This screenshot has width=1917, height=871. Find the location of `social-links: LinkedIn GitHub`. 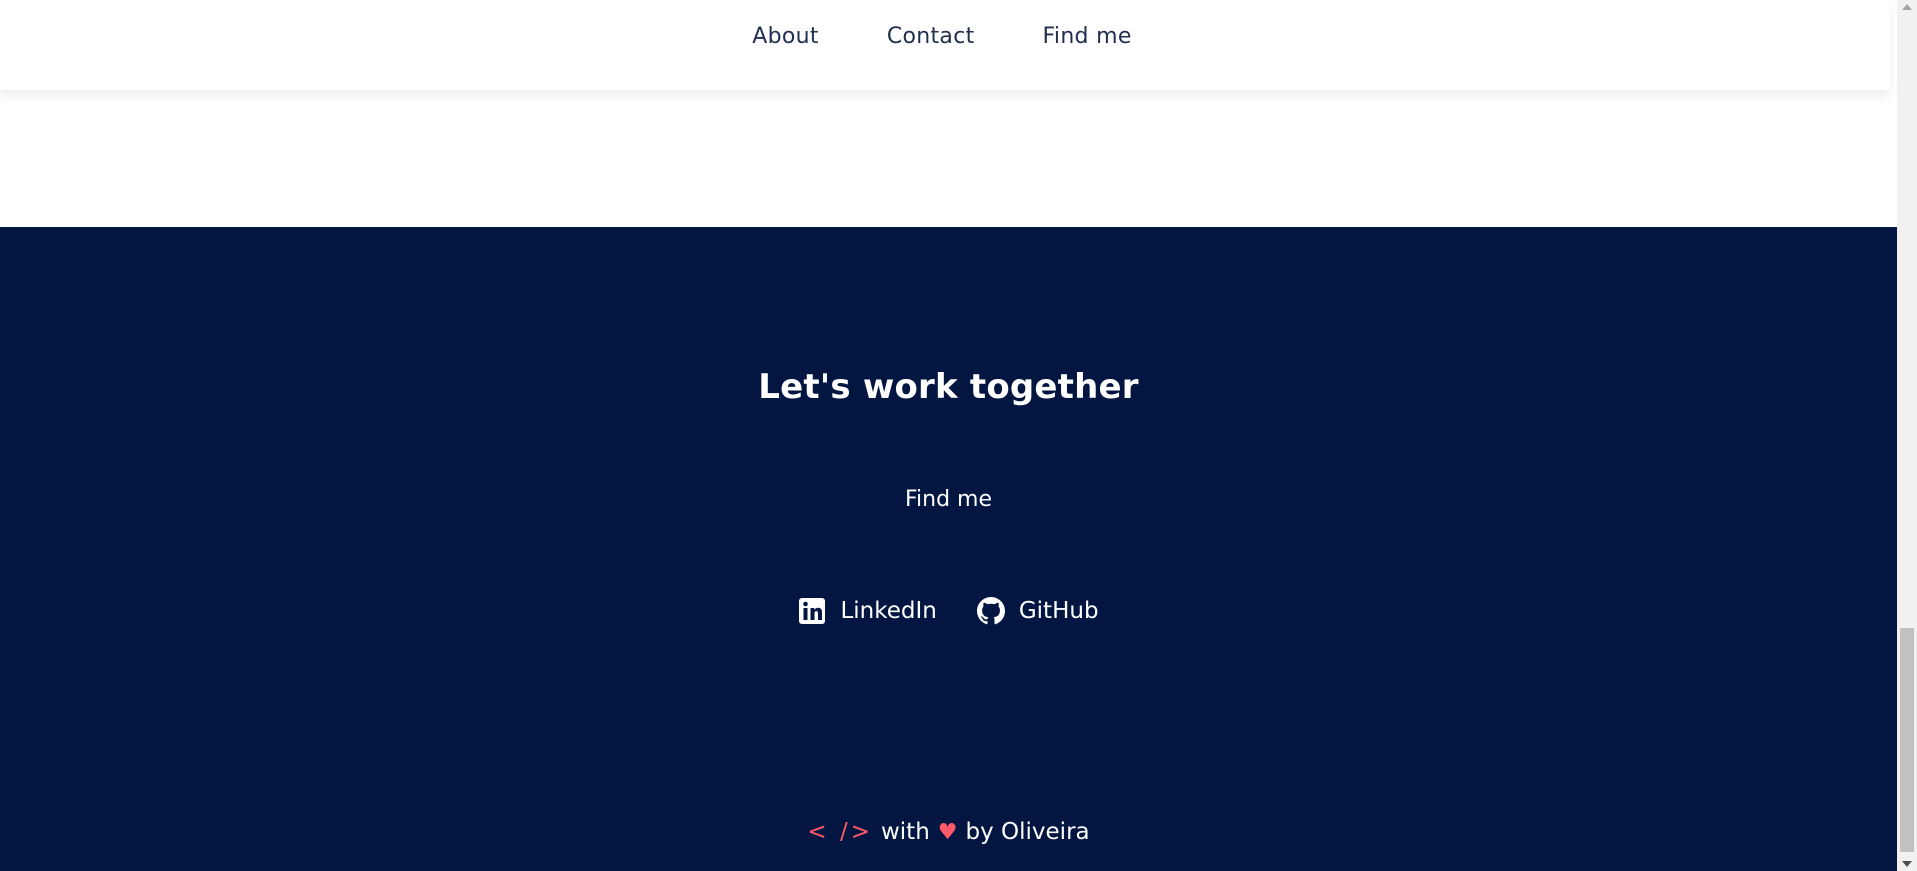

social-links: LinkedIn GitHub is located at coordinates (948, 611).